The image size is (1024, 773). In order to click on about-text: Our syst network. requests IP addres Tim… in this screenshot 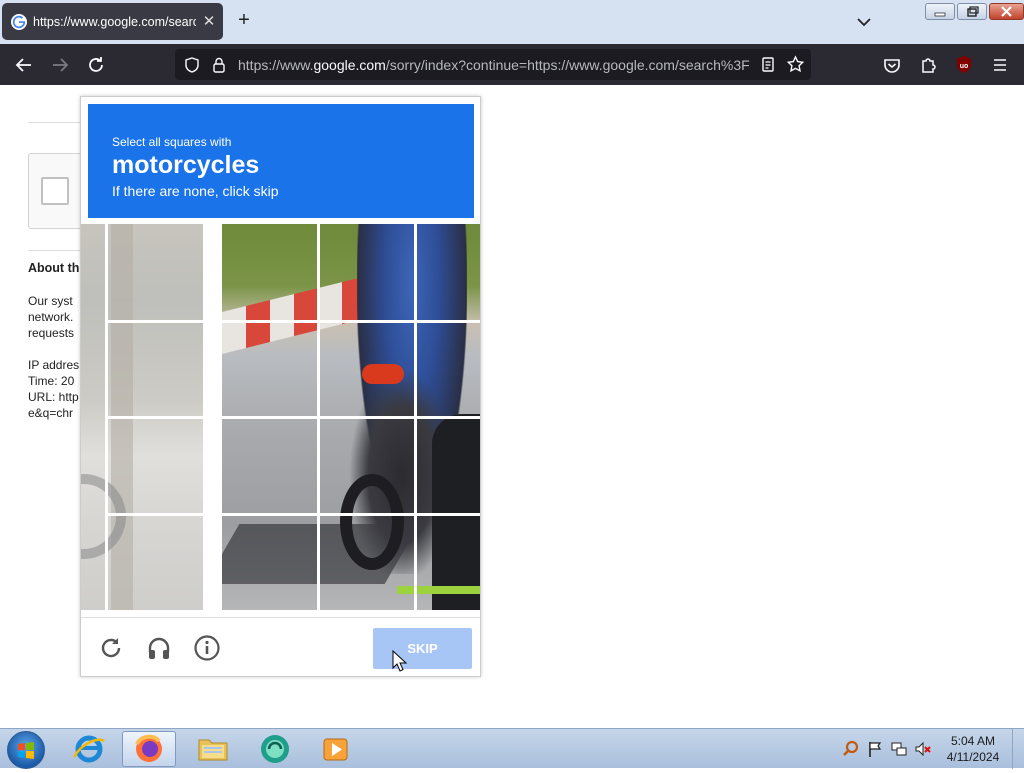, I will do `click(54, 357)`.